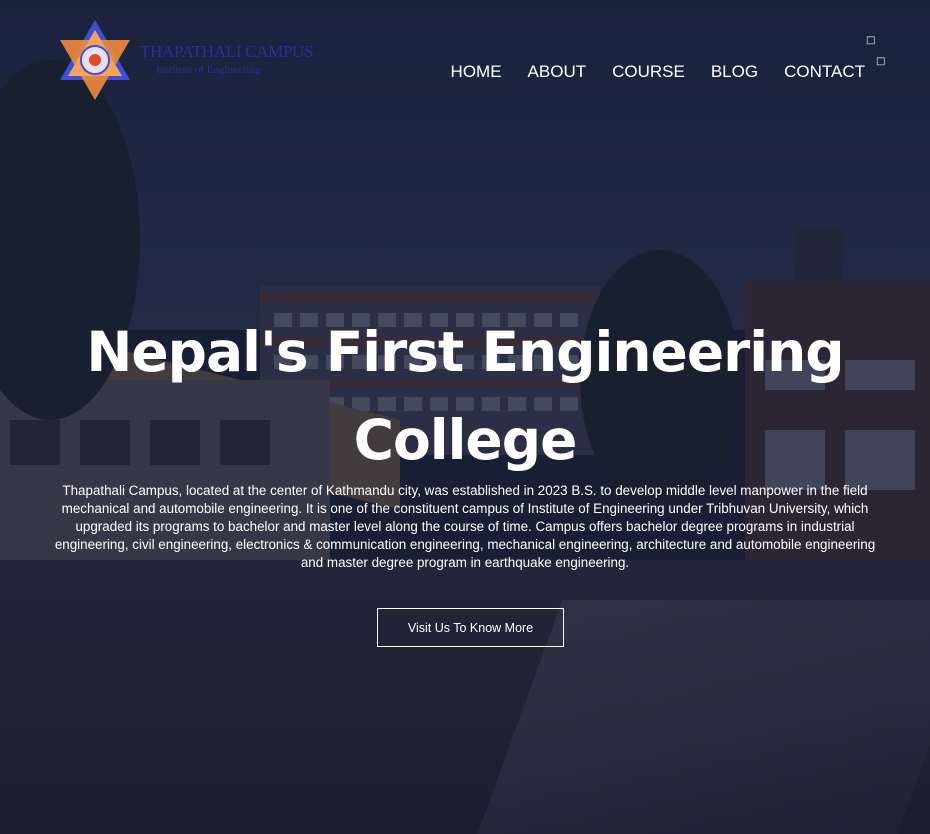 This screenshot has width=930, height=834. Describe the element at coordinates (648, 72) in the screenshot. I see `nav-course: COURSE` at that location.